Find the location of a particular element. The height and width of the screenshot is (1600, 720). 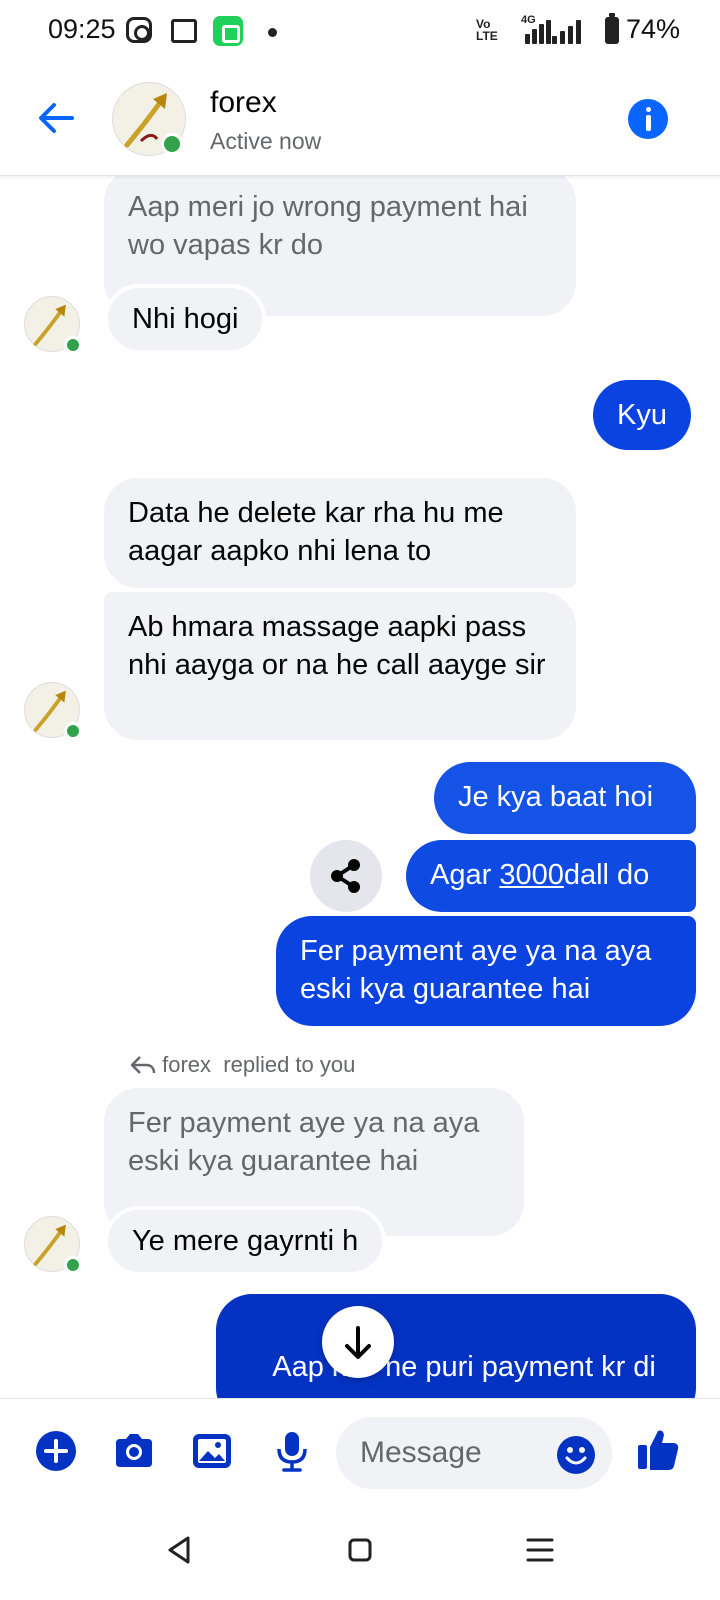

add-button is located at coordinates (56, 1451).